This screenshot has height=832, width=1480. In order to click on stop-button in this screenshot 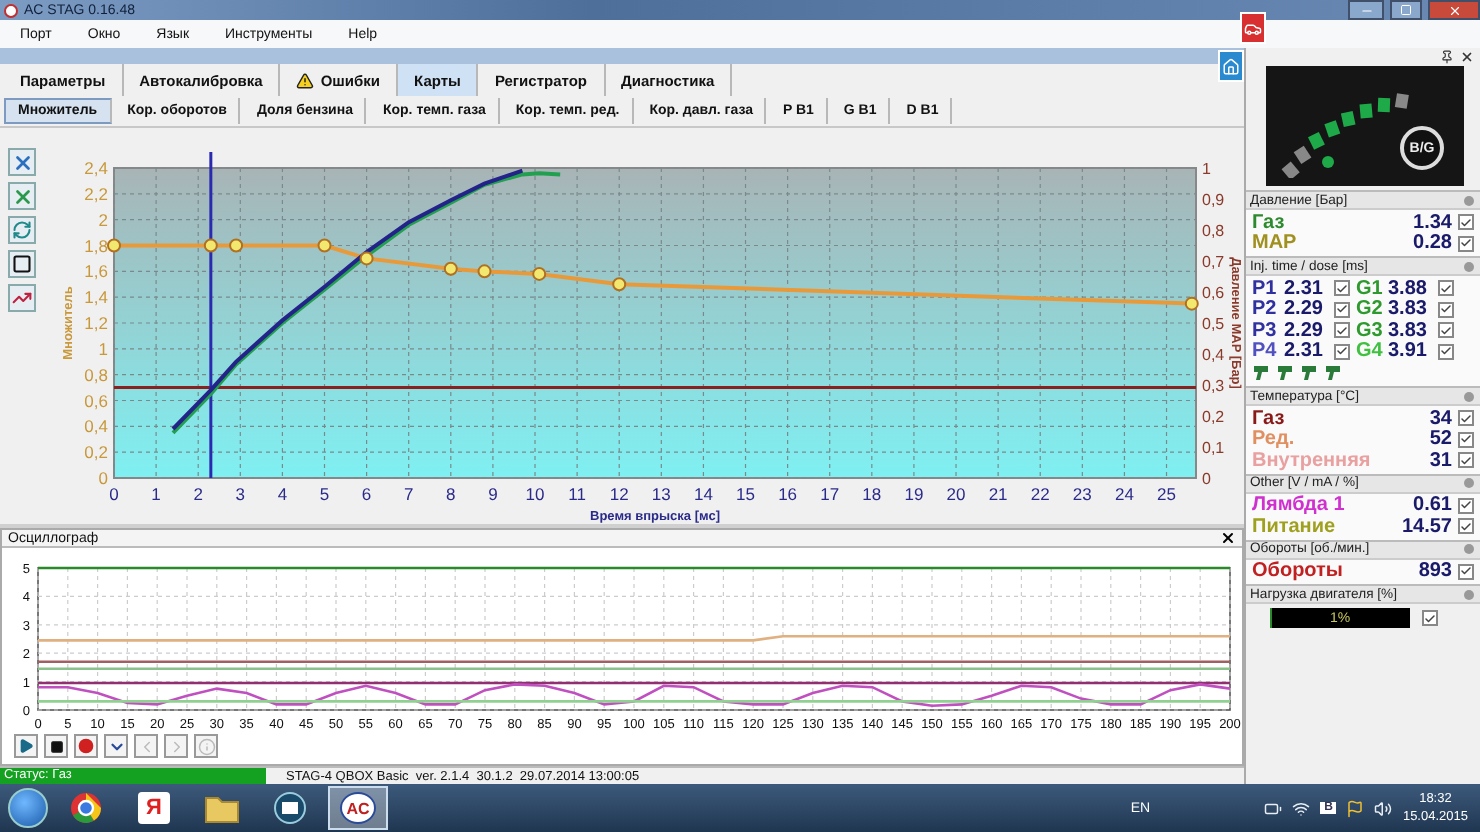, I will do `click(56, 746)`.